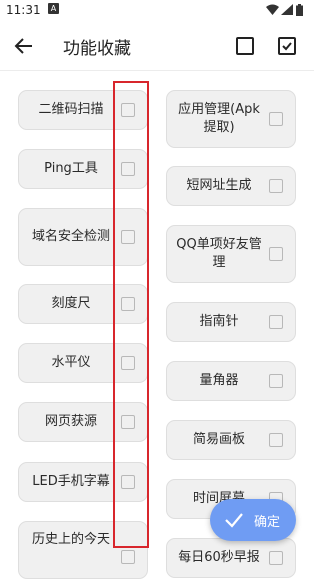 This screenshot has width=320, height=579. I want to click on list-item: 指南针, so click(231, 322).